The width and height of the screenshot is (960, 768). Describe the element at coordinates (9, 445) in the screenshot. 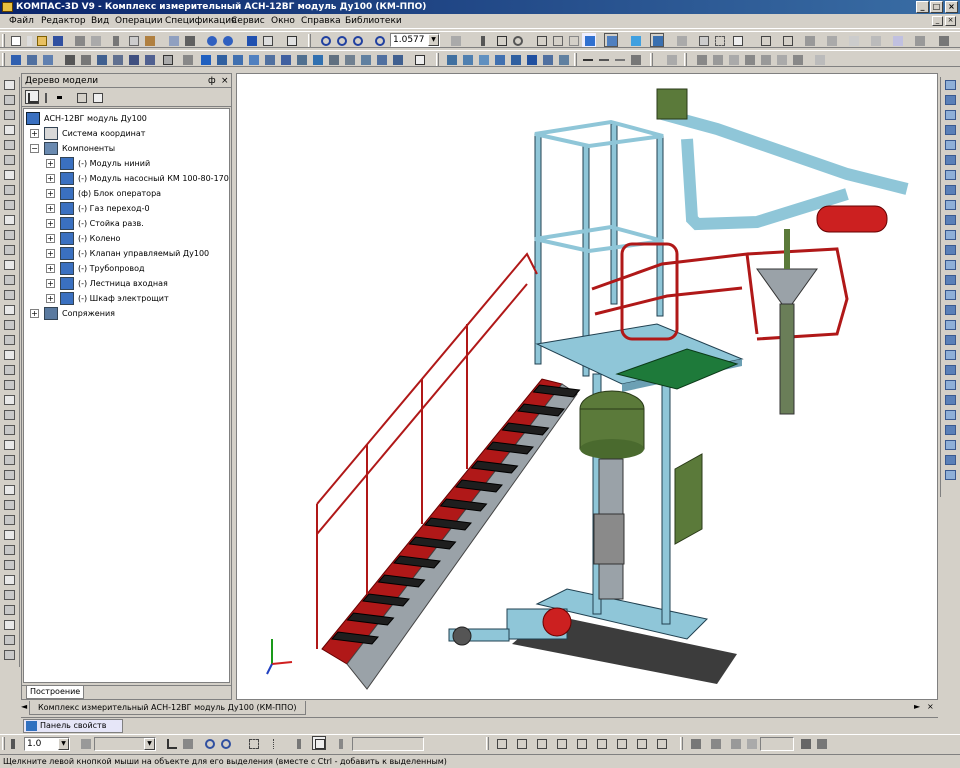

I see `intersect-icon` at that location.